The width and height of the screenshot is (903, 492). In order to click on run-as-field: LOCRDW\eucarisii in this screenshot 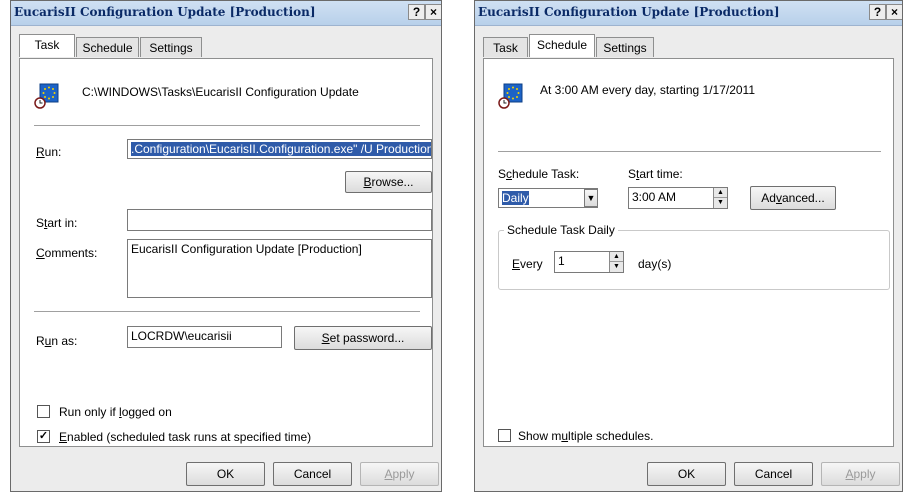, I will do `click(204, 337)`.